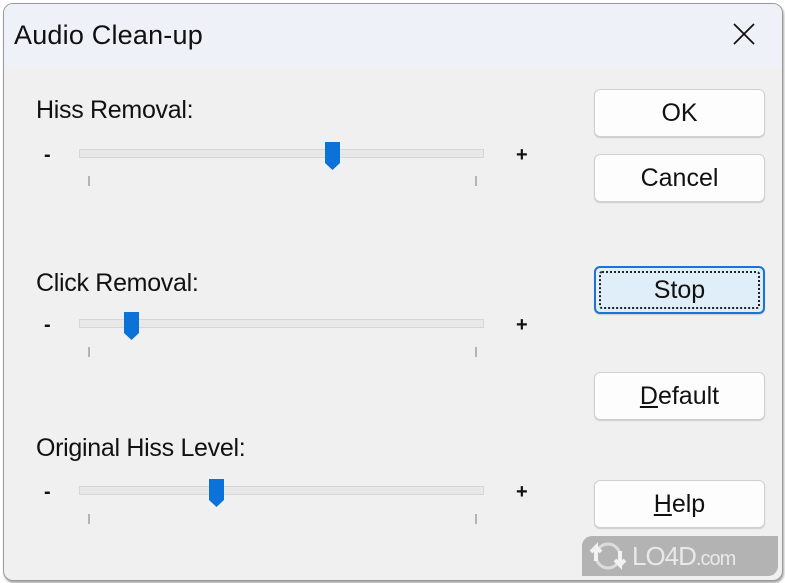 This screenshot has width=785, height=583. What do you see at coordinates (688, 395) in the screenshot?
I see `default-label: efault` at bounding box center [688, 395].